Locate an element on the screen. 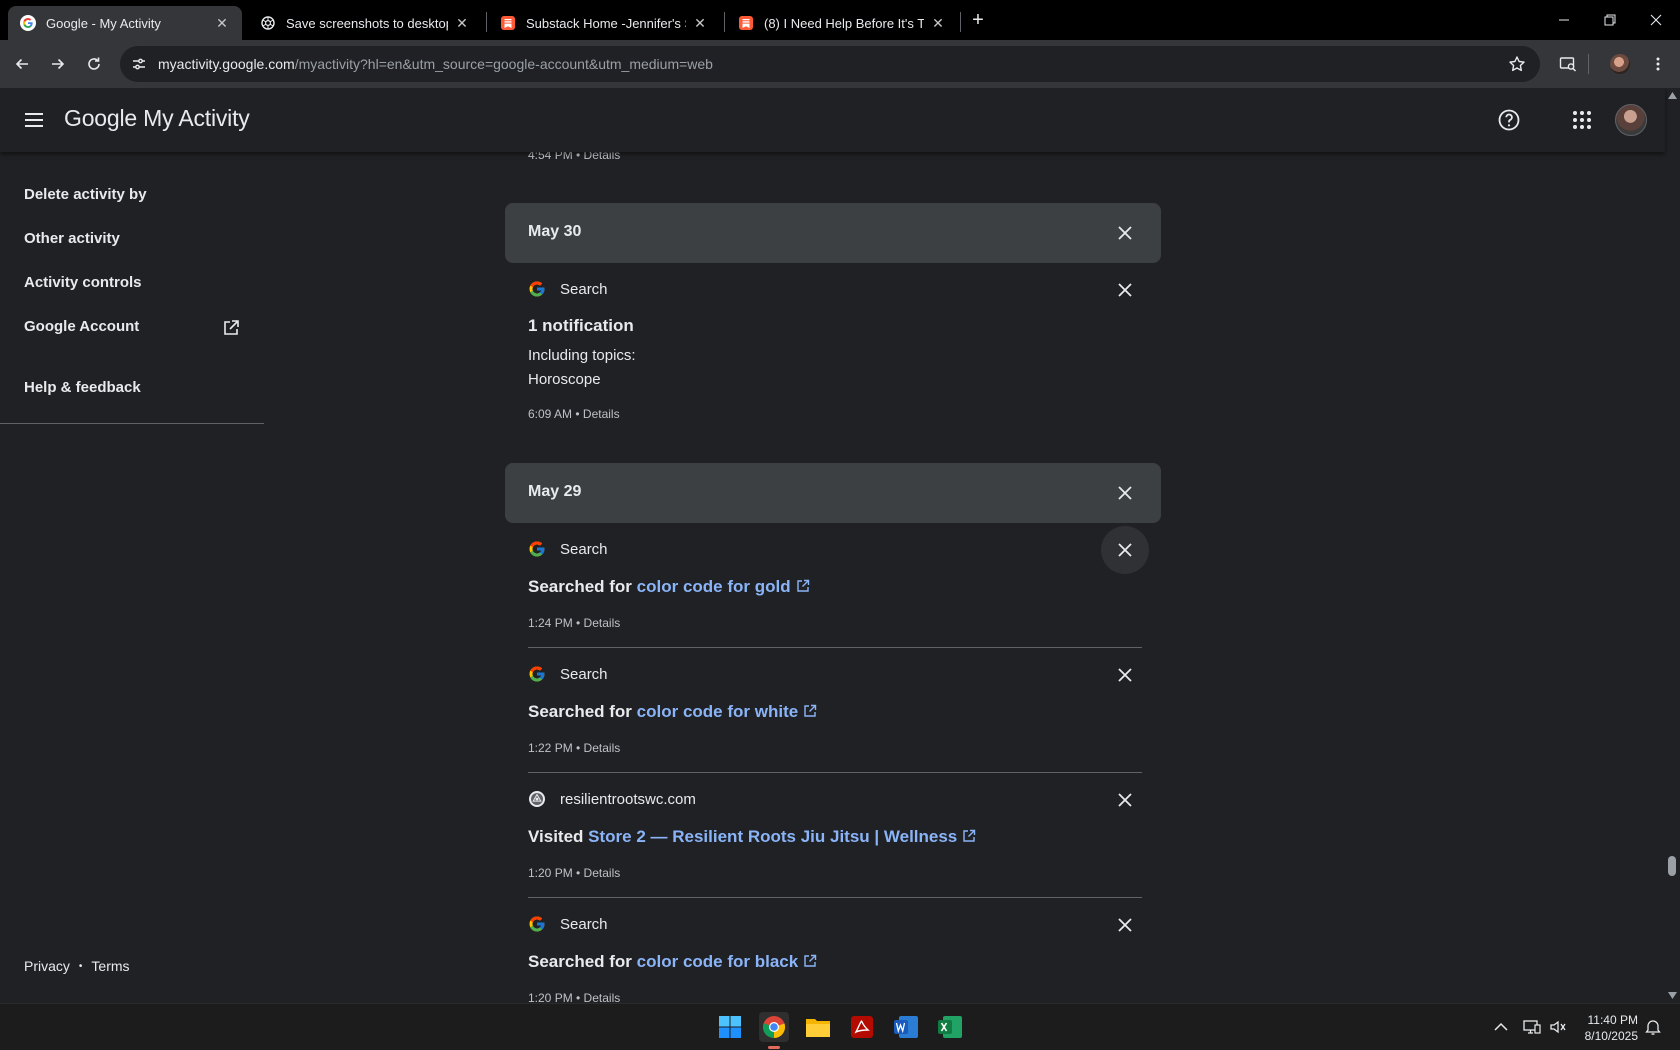  notification-bell-icon is located at coordinates (1653, 1027).